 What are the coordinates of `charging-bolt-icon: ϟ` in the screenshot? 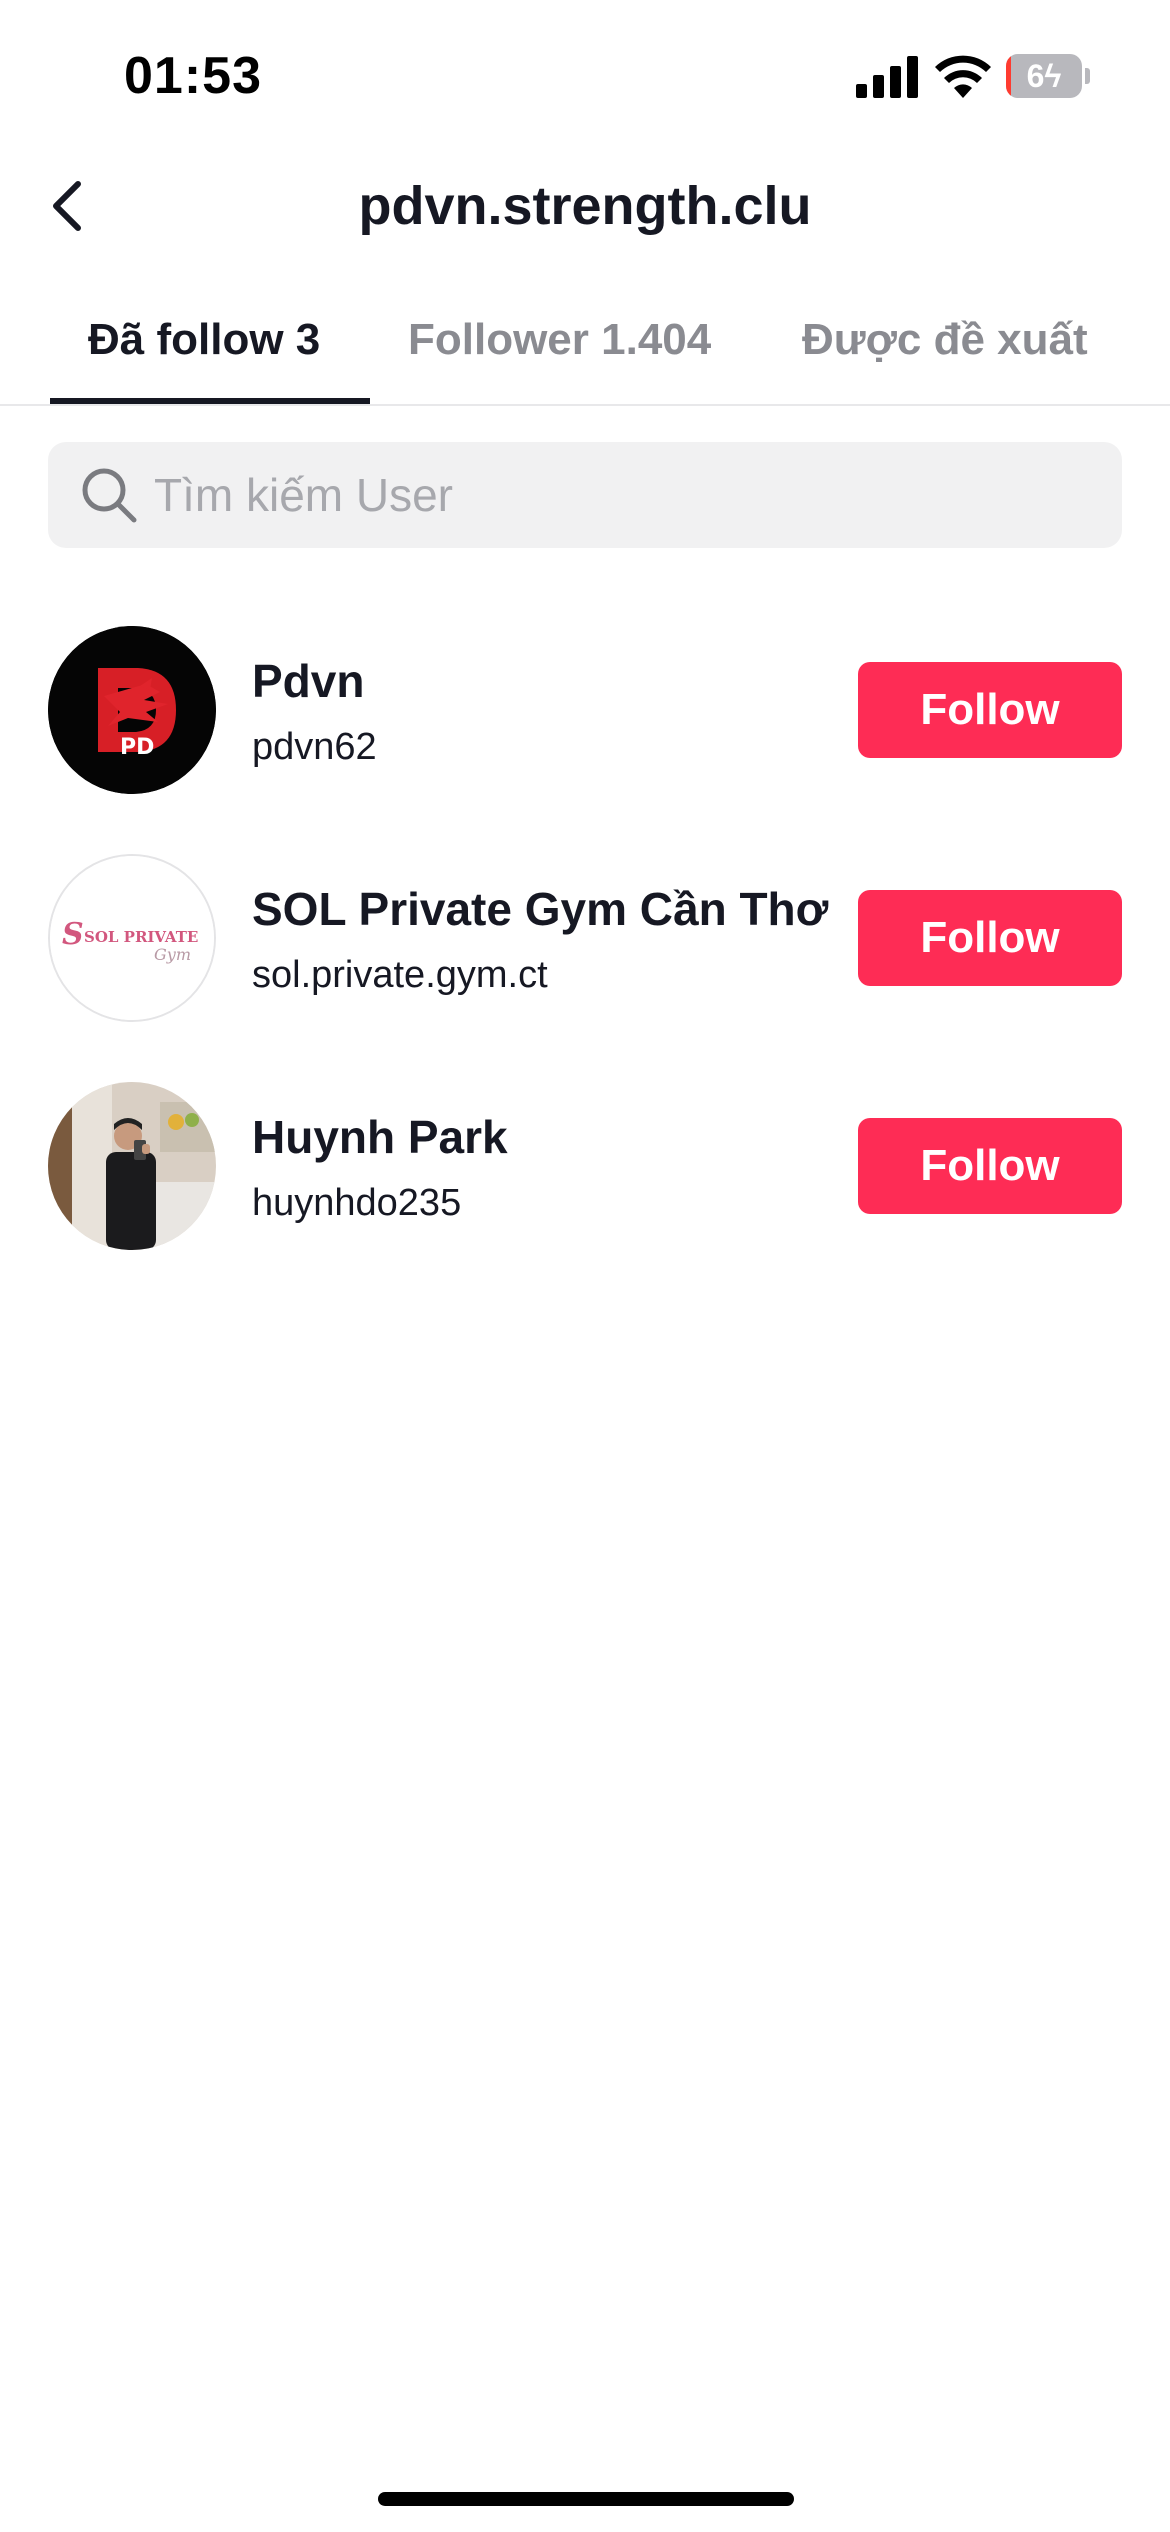 It's located at (1053, 76).